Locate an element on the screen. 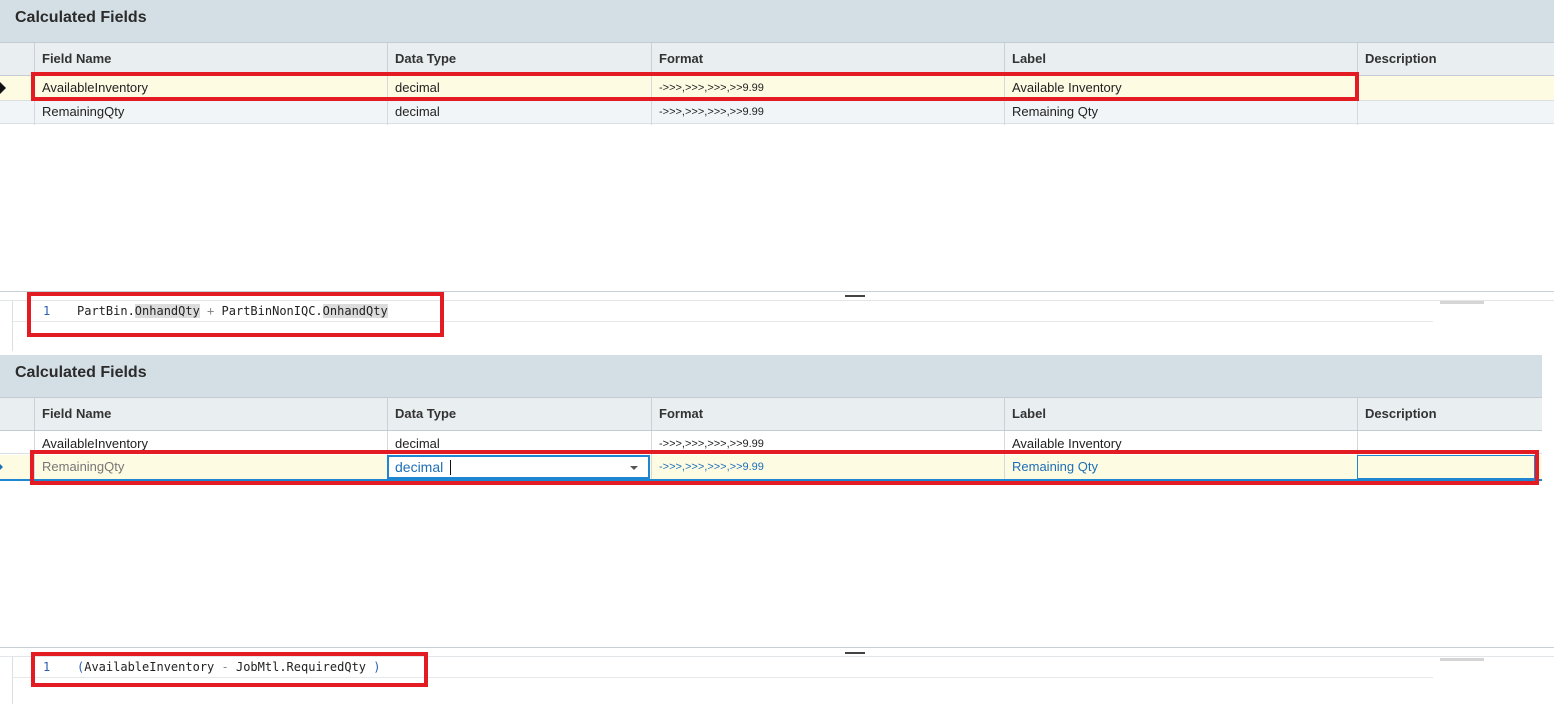  token-field: AvailableInventory is located at coordinates (149, 667).